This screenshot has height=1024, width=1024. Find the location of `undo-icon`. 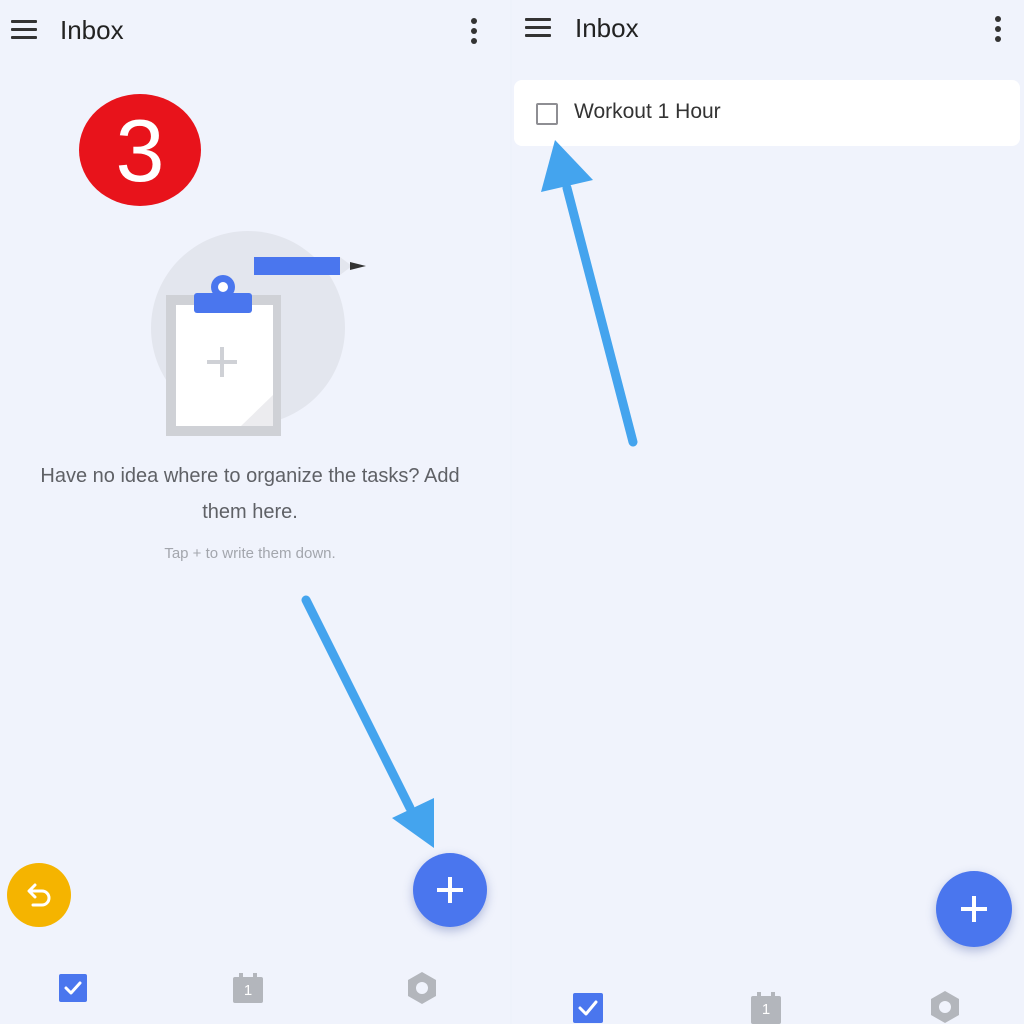

undo-icon is located at coordinates (39, 895).